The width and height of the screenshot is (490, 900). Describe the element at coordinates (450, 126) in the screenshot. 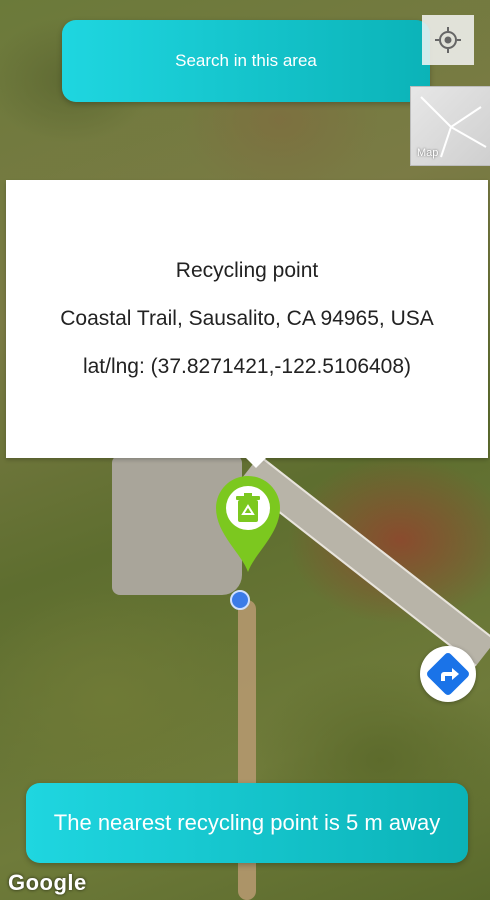

I see `map-type-toggle: Map` at that location.